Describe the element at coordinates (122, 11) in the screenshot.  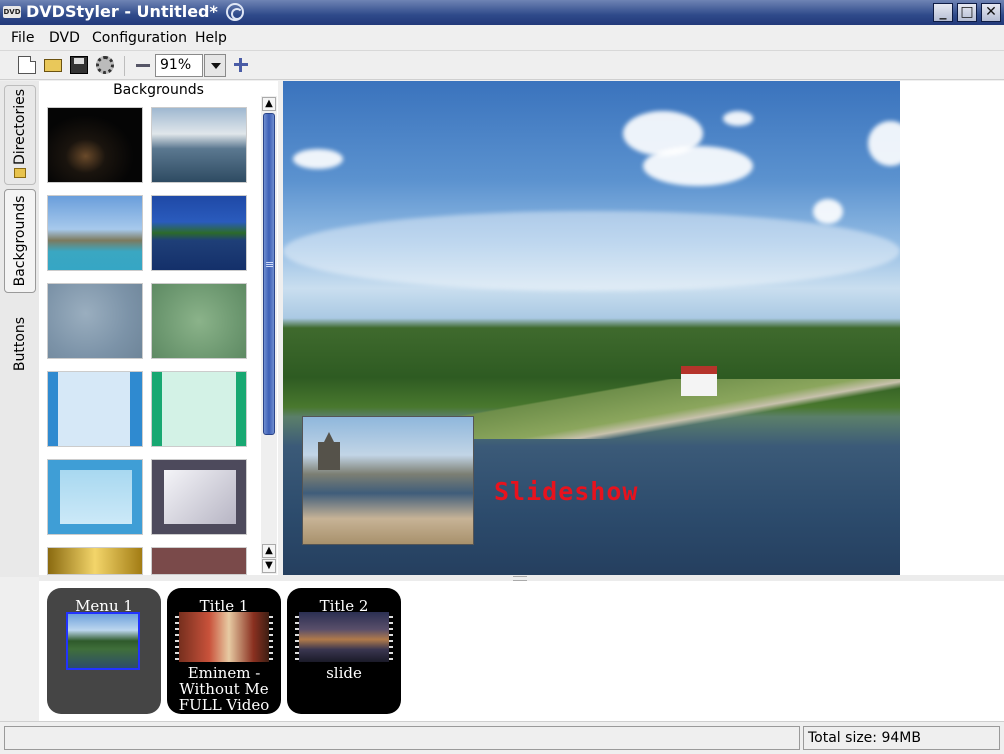
I see `window-title: DVDStyler - Untitled*` at that location.